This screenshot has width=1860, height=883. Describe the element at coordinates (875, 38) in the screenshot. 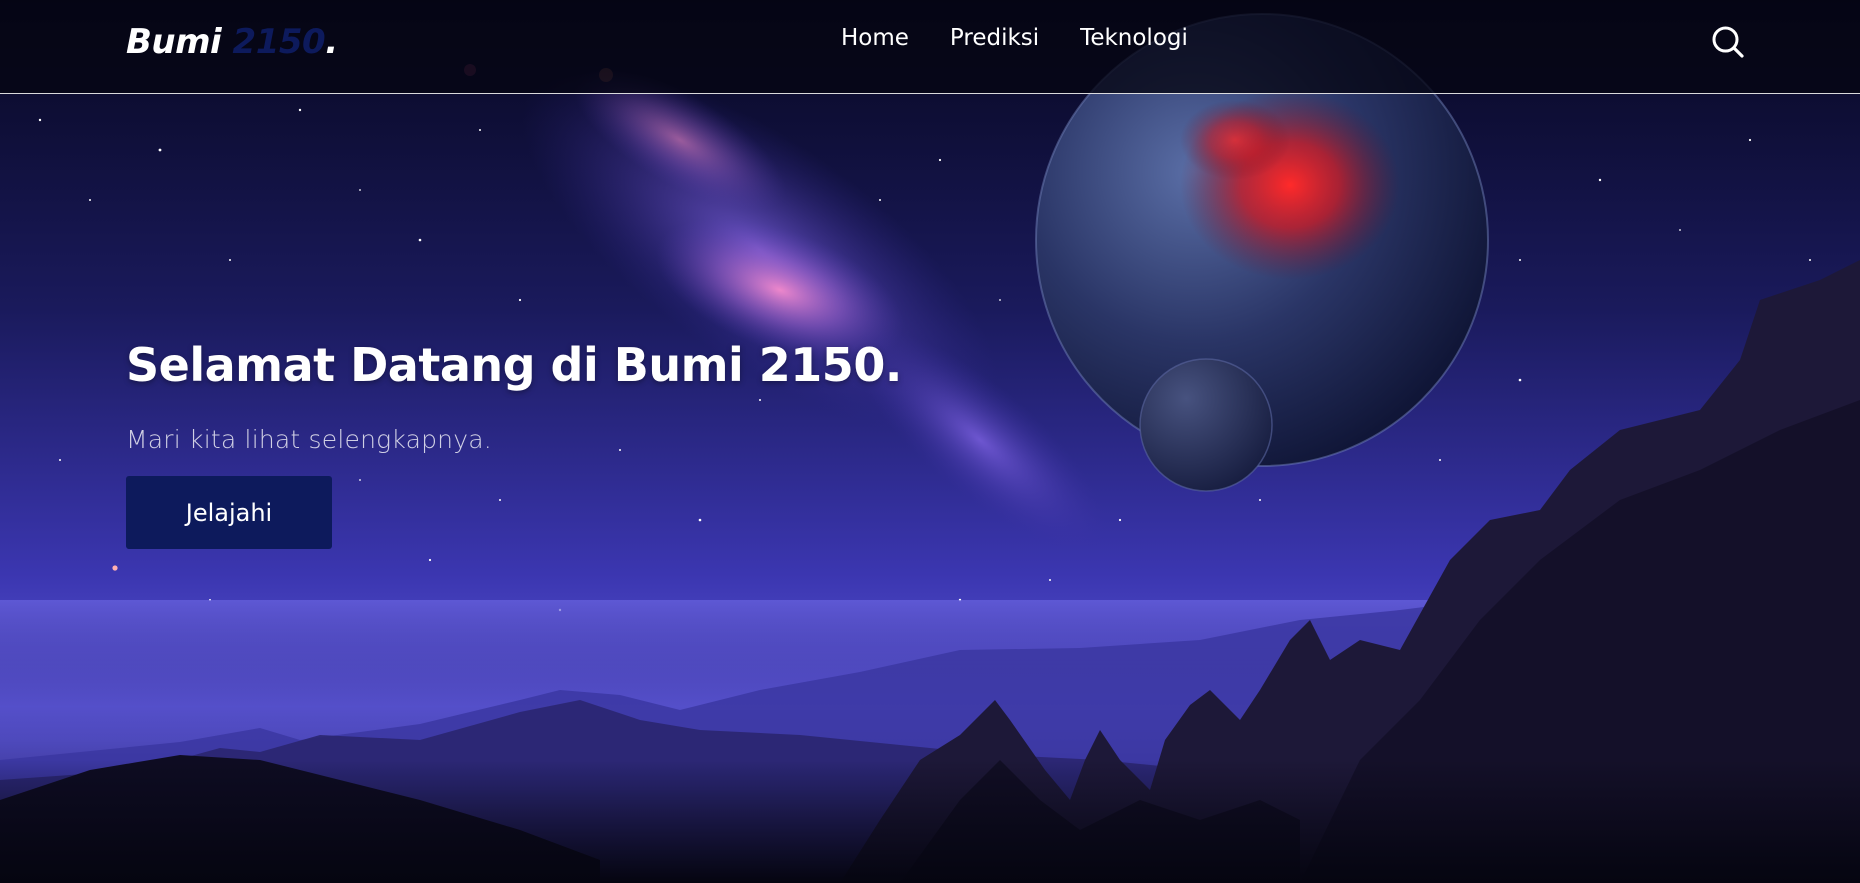

I see `nav-link-home: Home` at that location.